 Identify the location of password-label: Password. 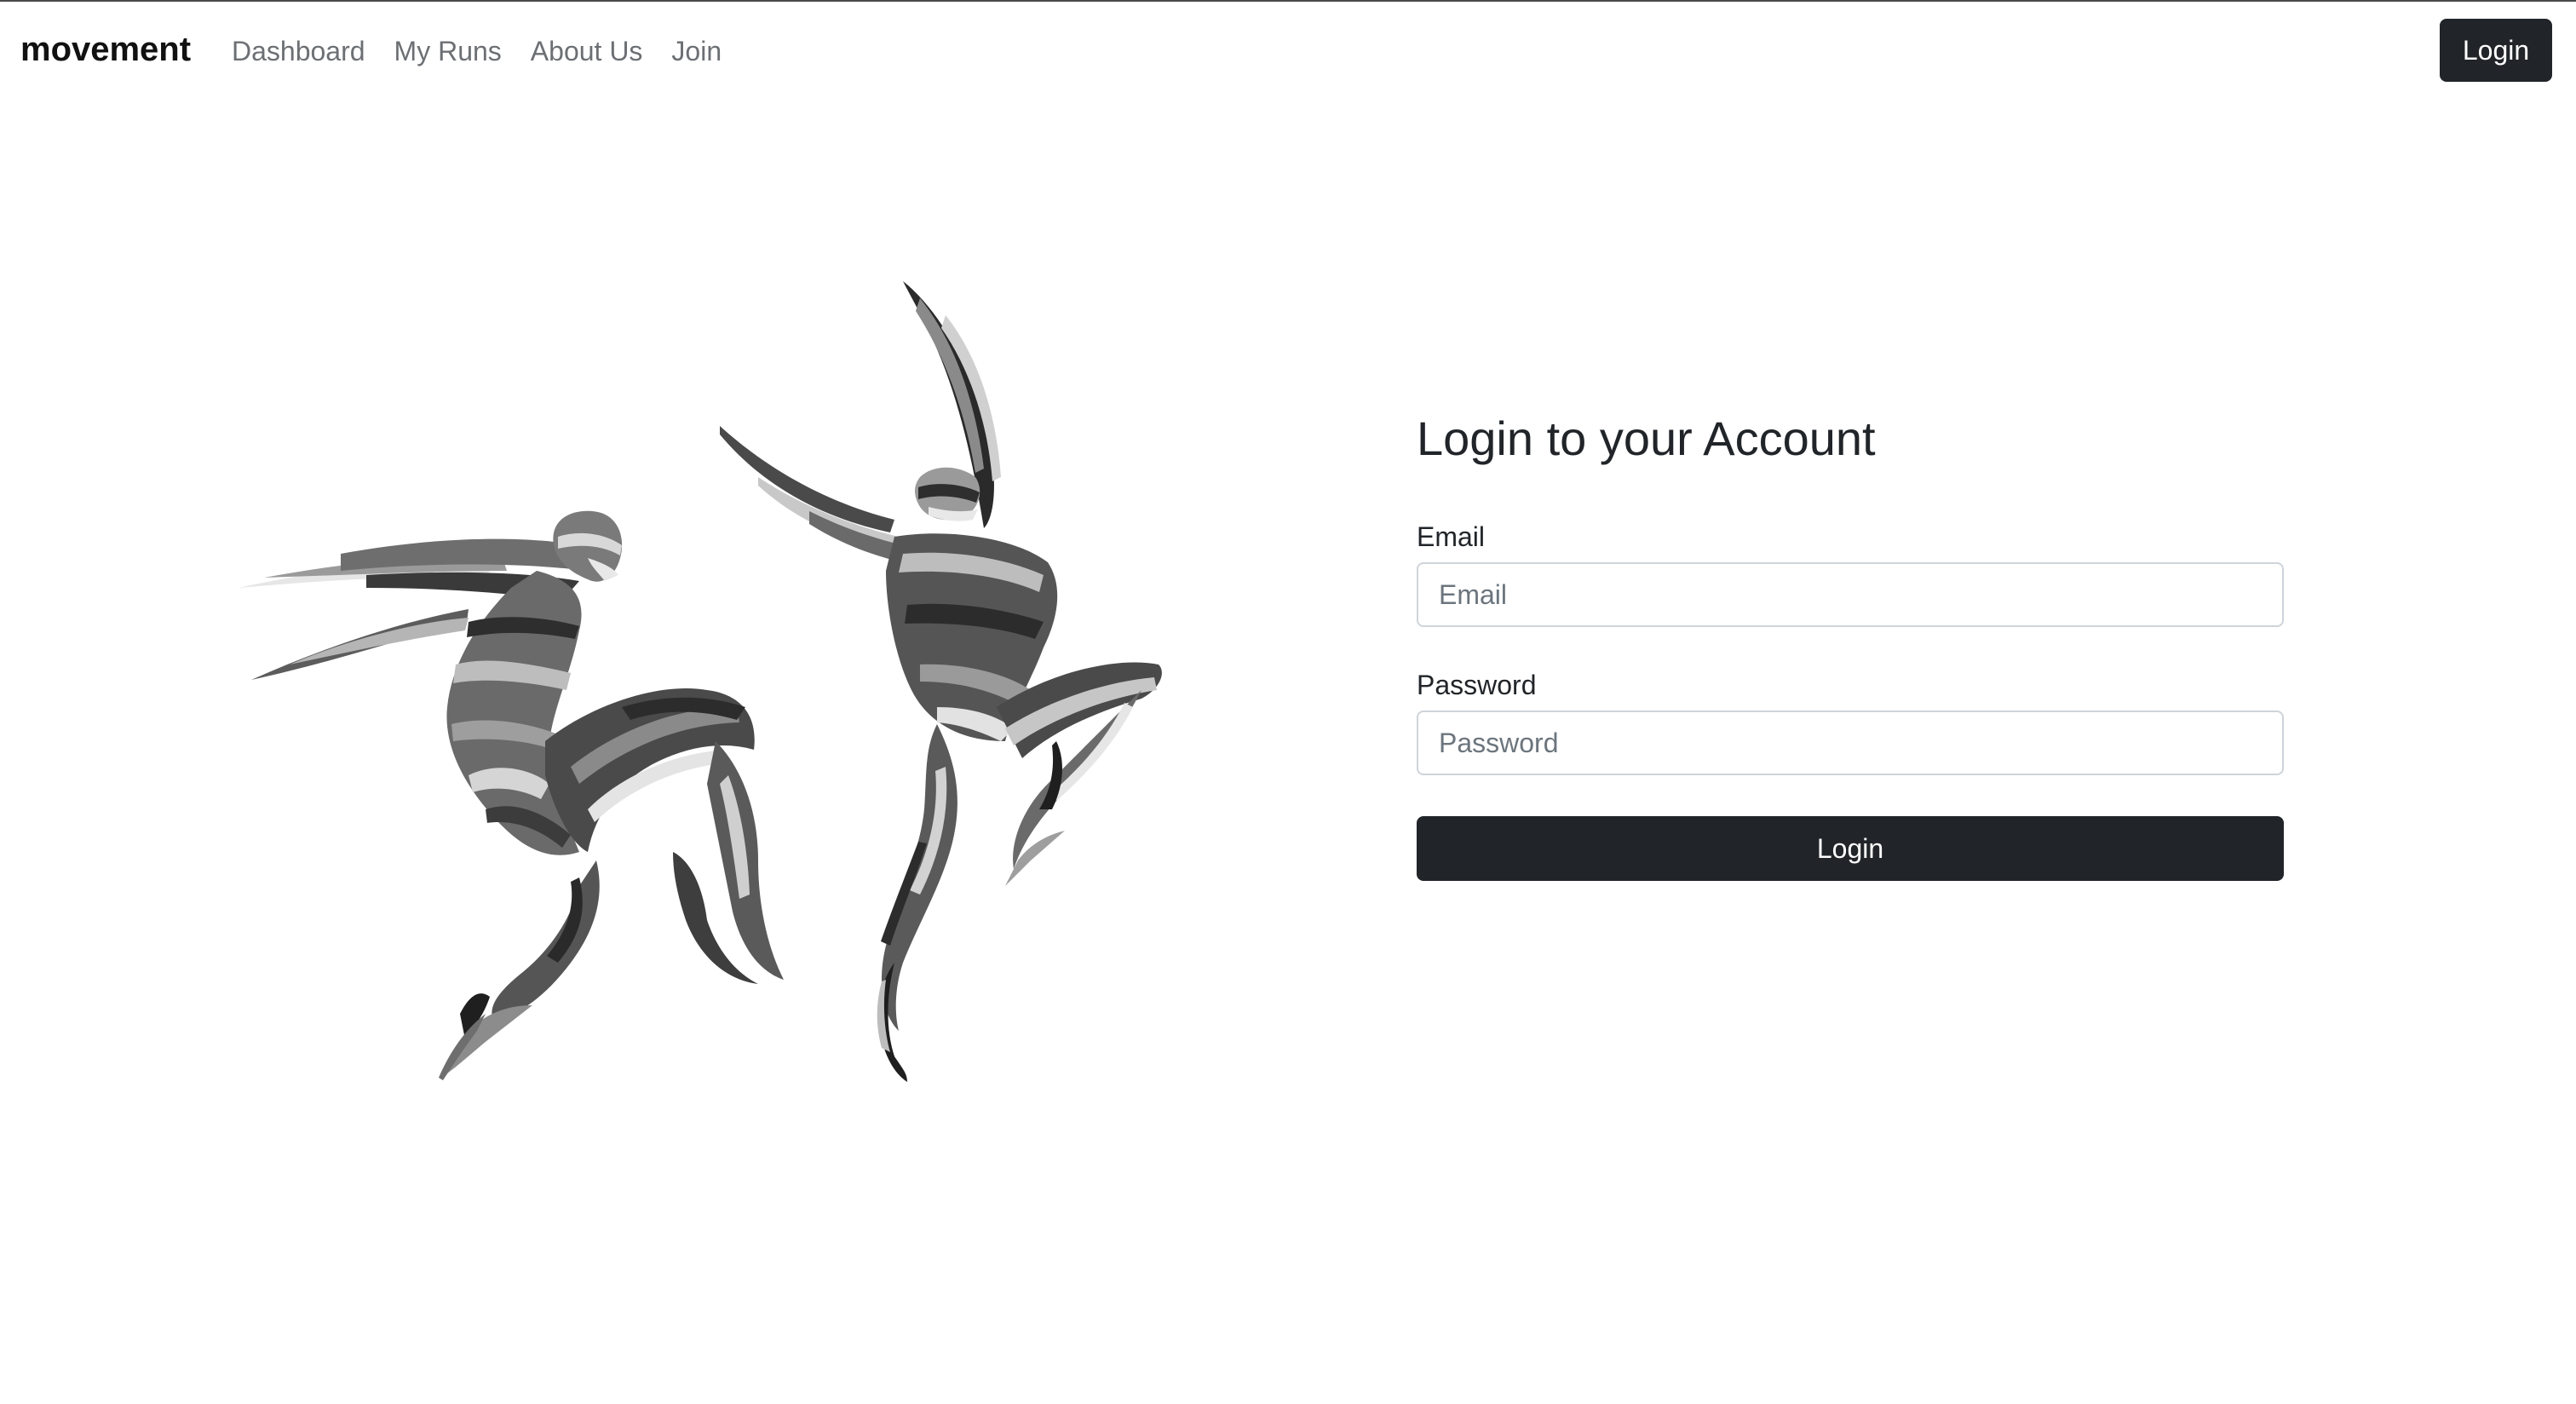
(1477, 685).